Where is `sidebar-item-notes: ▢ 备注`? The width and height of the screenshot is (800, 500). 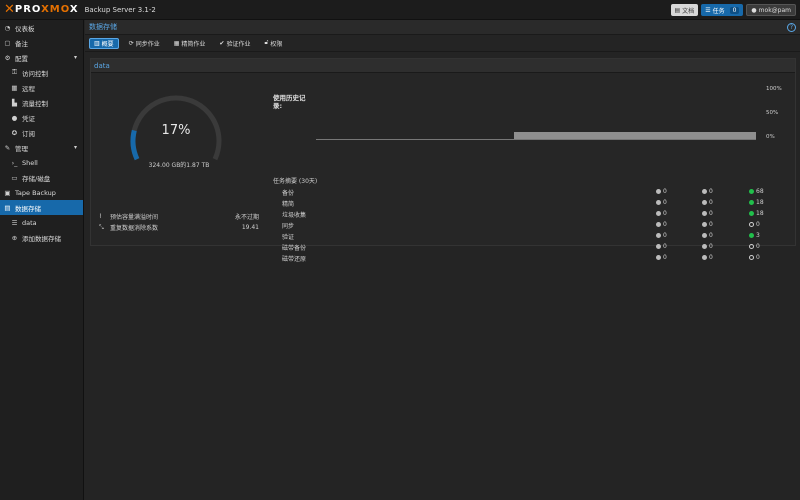
sidebar-item-notes: ▢ 备注 is located at coordinates (41, 42).